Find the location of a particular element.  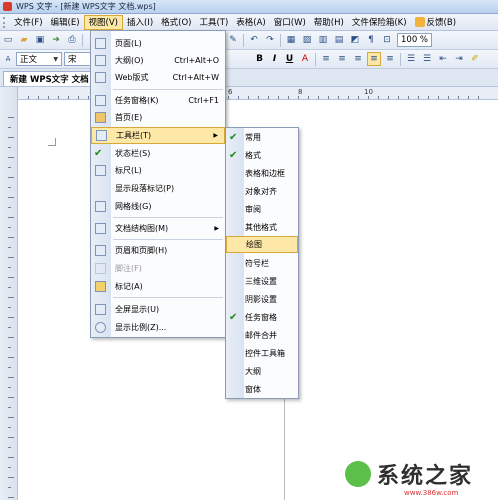

align-right-icon: ≡ is located at coordinates (358, 59).